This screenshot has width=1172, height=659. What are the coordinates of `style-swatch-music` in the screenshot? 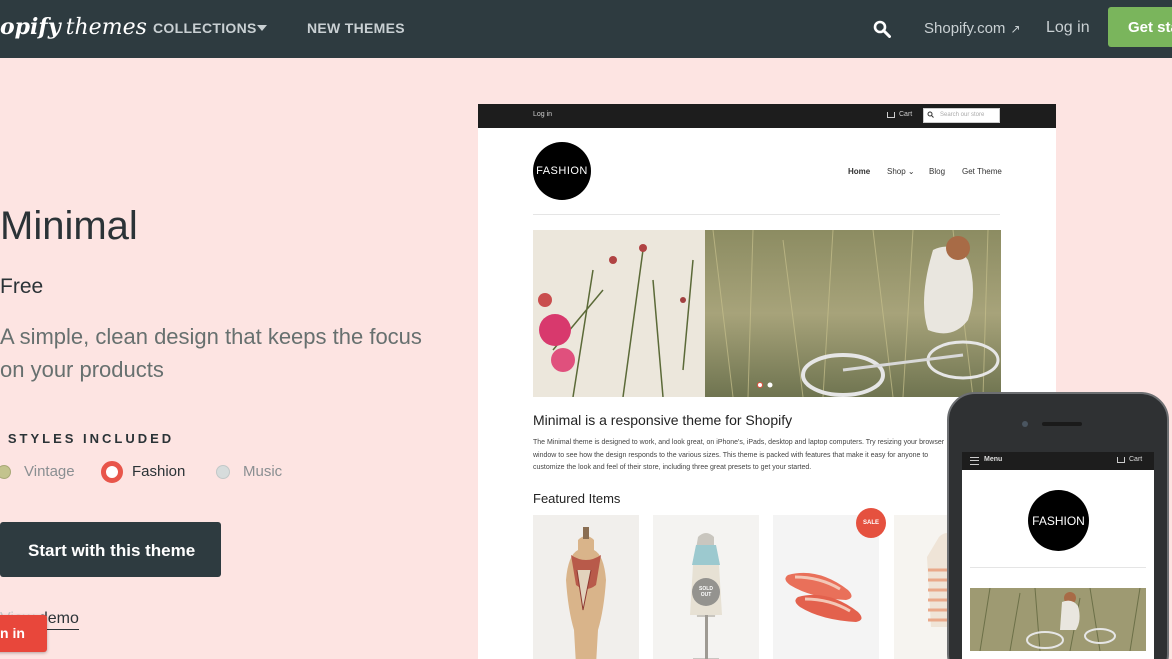 It's located at (223, 472).